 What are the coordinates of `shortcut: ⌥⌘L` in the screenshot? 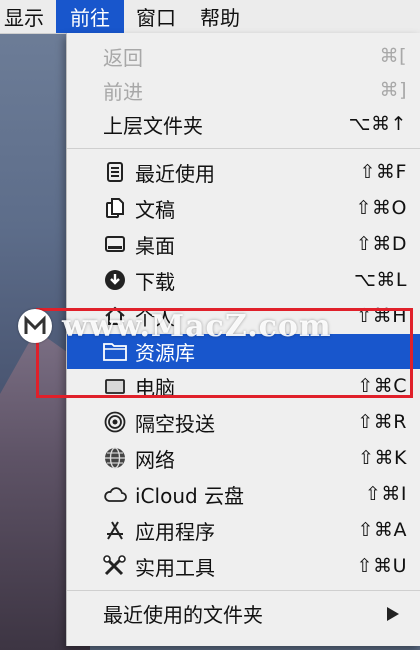 It's located at (380, 280).